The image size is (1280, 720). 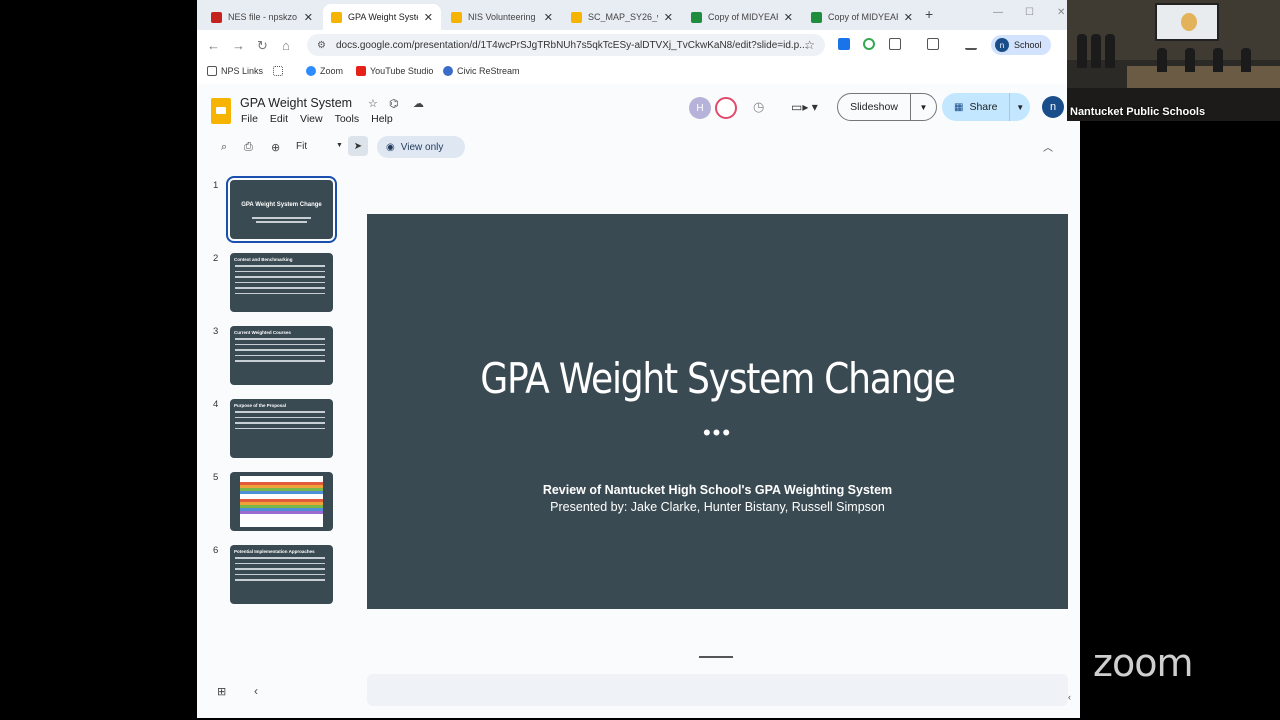 I want to click on forward-icon: →, so click(x=238, y=45).